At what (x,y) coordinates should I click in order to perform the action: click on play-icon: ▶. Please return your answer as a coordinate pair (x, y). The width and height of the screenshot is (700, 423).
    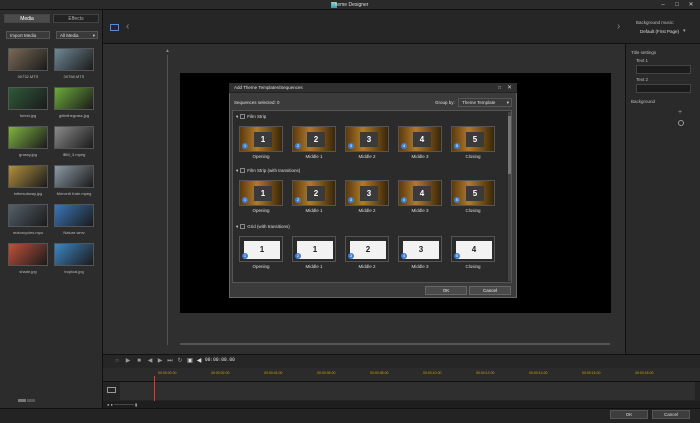
    Looking at the image, I should click on (128, 361).